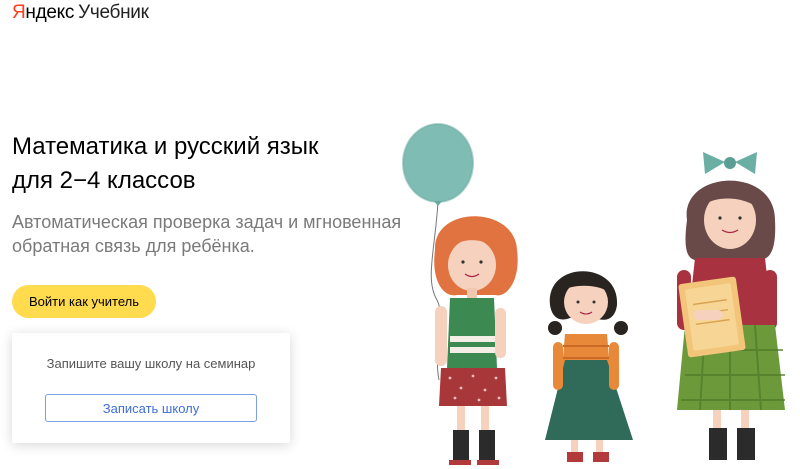 This screenshot has height=469, width=800. What do you see at coordinates (731, 306) in the screenshot?
I see `girl-with-notebook` at bounding box center [731, 306].